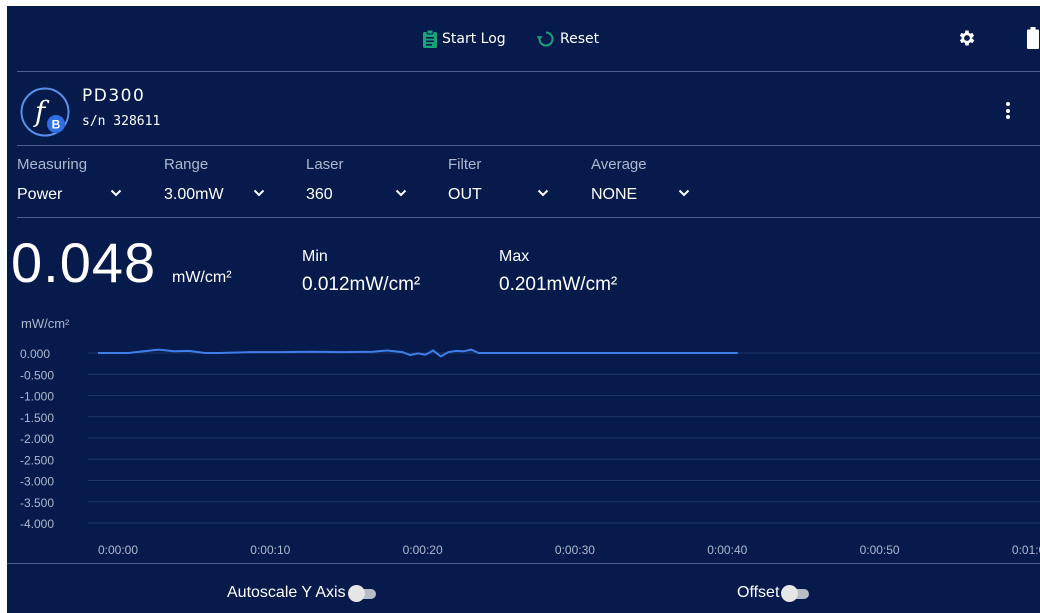 This screenshot has height=613, width=1040. What do you see at coordinates (319, 194) in the screenshot?
I see `laser-value: 360` at bounding box center [319, 194].